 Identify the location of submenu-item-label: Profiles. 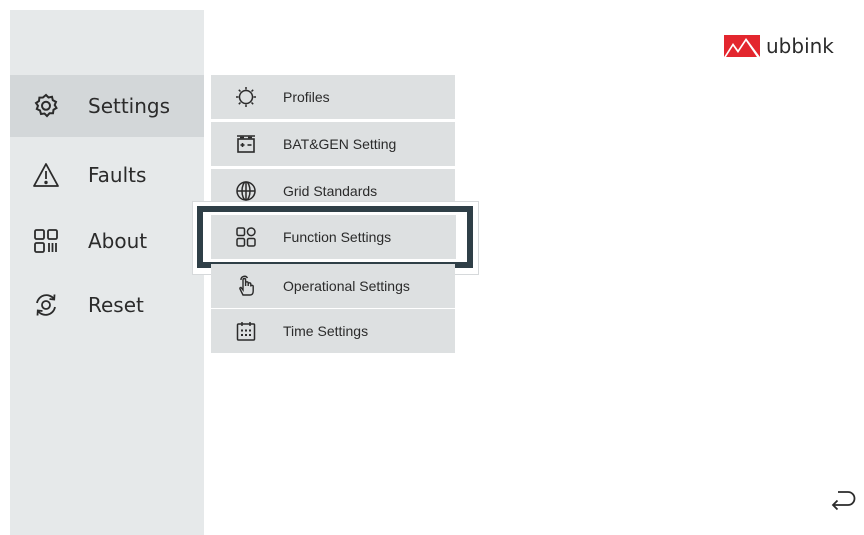
(306, 97).